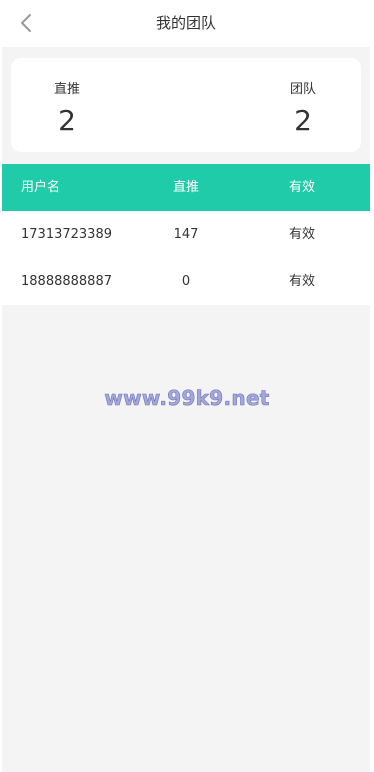 Image resolution: width=374 pixels, height=772 pixels. I want to click on row-username: 18888888887, so click(66, 281).